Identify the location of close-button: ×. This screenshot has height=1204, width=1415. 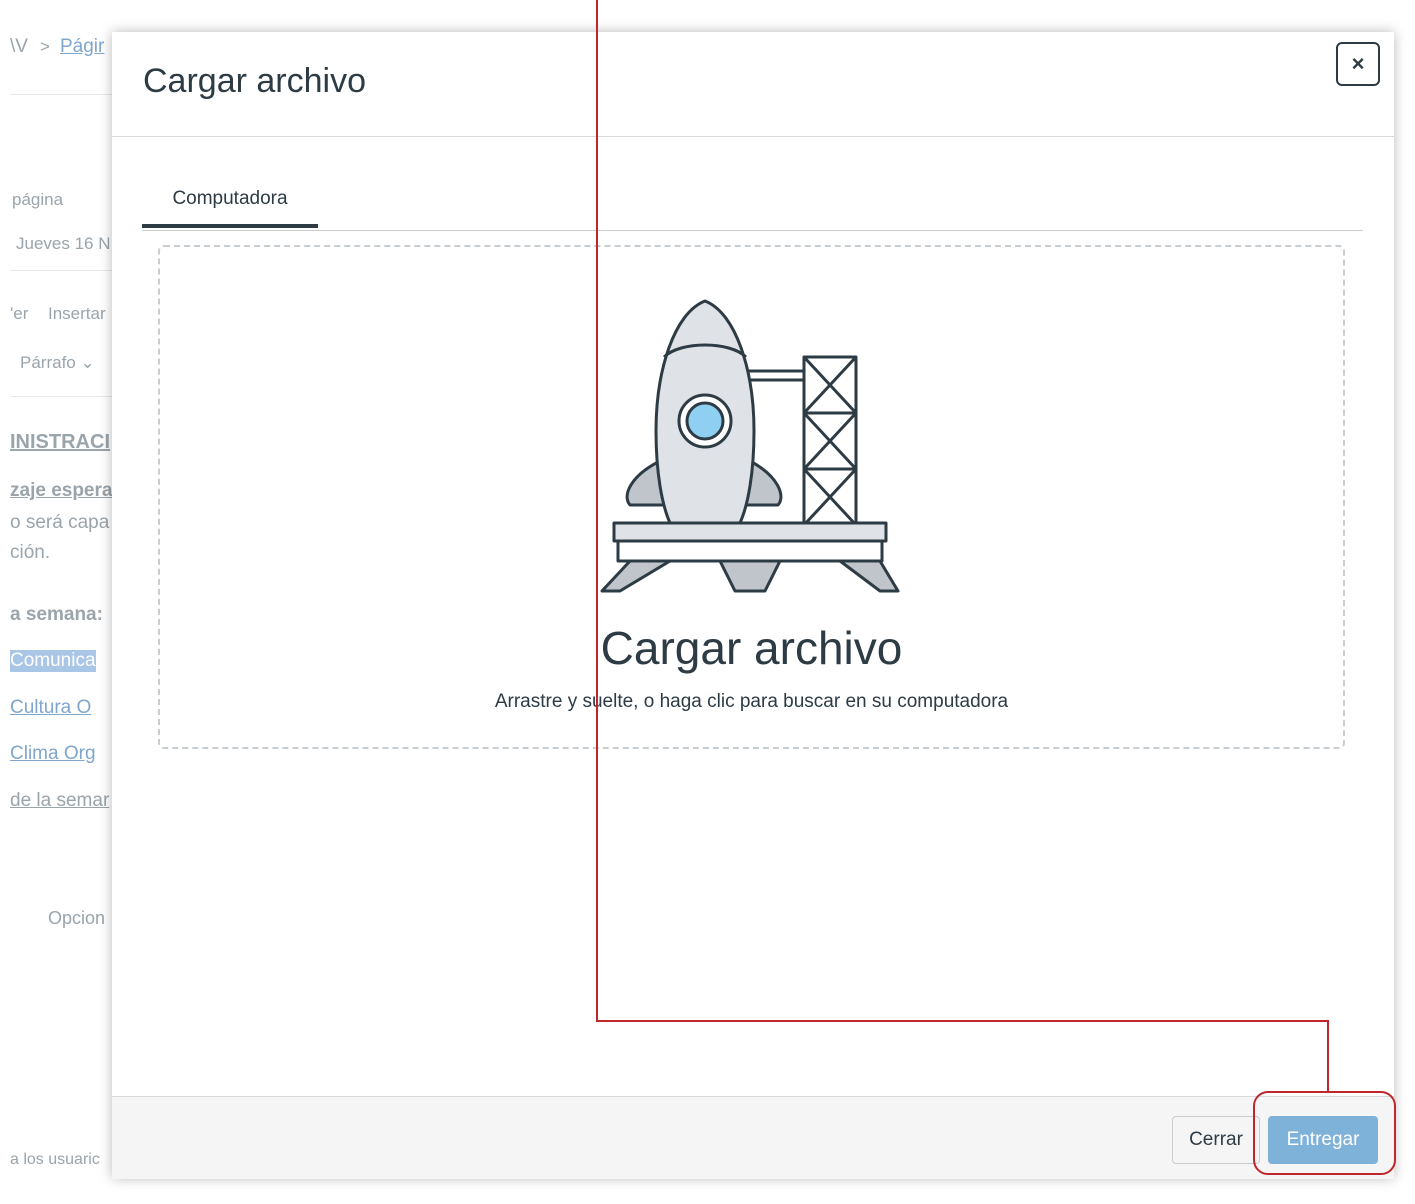
(1358, 64).